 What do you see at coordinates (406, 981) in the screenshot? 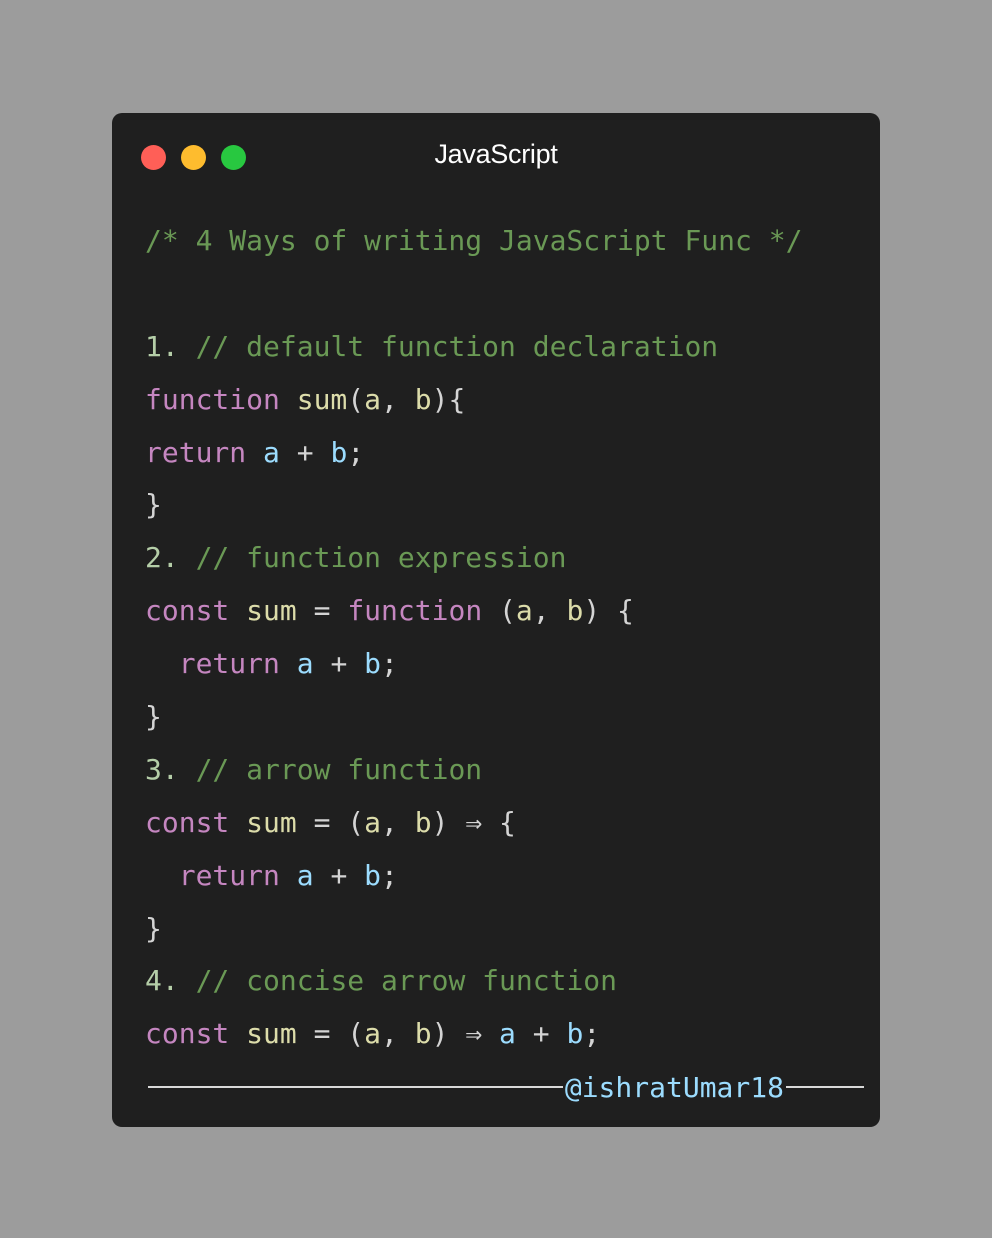
I see `code-token: // concise arrow function` at bounding box center [406, 981].